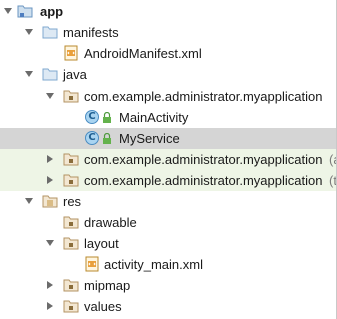 The image size is (337, 319). Describe the element at coordinates (103, 306) in the screenshot. I see `tree-node-label: values` at that location.